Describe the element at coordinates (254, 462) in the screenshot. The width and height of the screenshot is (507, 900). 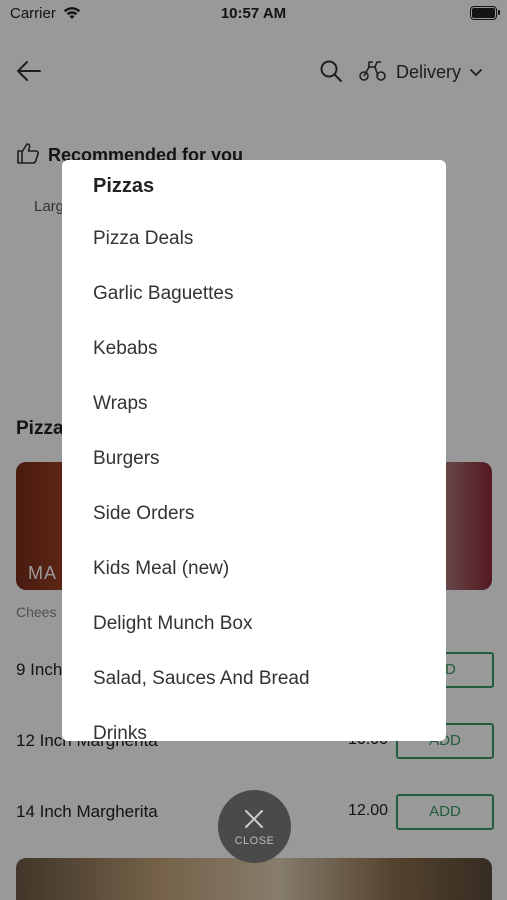
I see `category-item-burgers: Burgers` at that location.